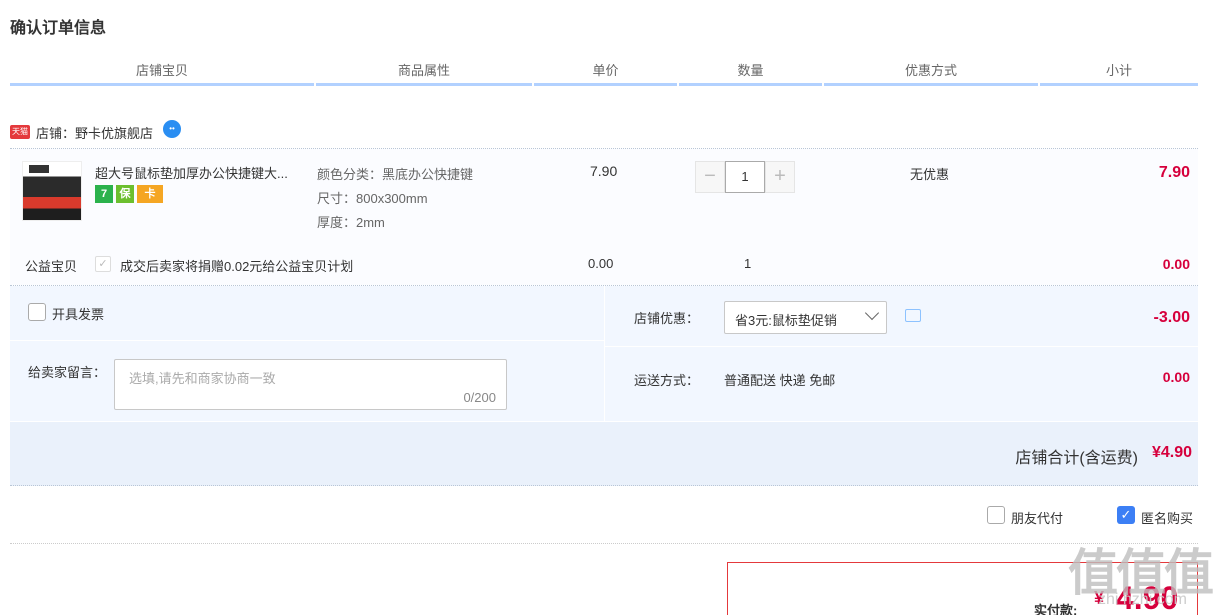 The image size is (1218, 615). I want to click on shop-discount-select: 省3元:鼠标垫促销, so click(805, 317).